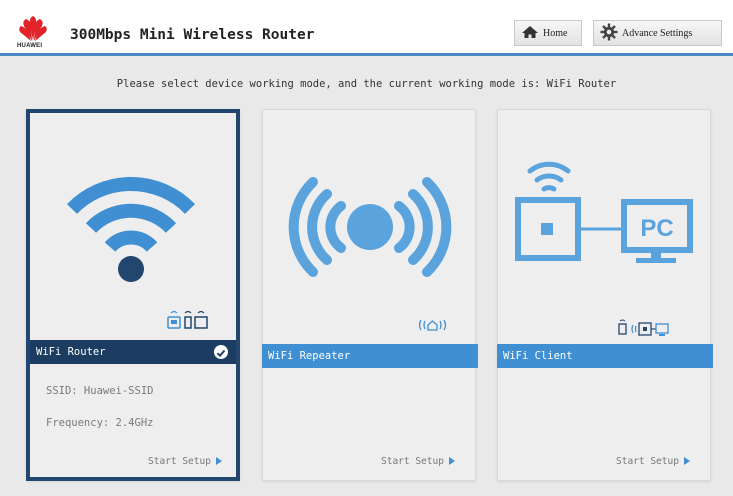 The image size is (733, 496). Describe the element at coordinates (656, 228) in the screenshot. I see `pc-label: PC` at that location.